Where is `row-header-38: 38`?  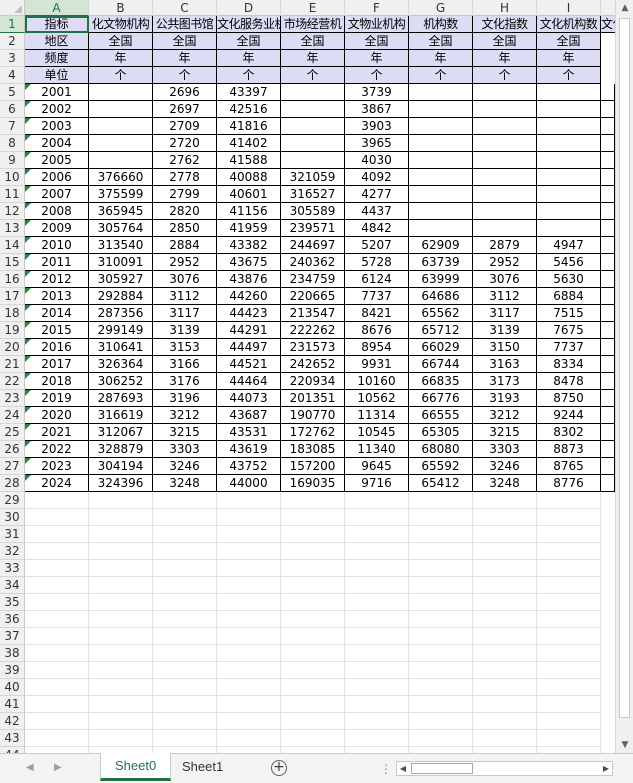
row-header-38: 38 is located at coordinates (12, 653).